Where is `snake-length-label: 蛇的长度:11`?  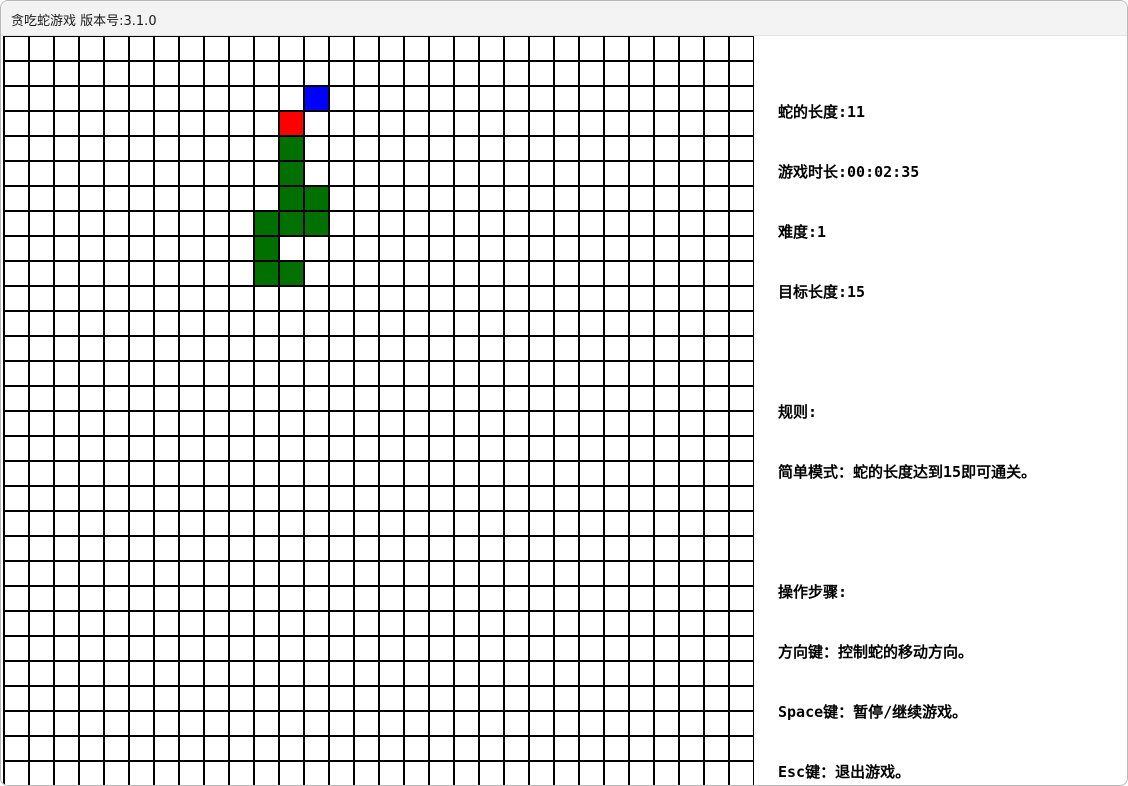
snake-length-label: 蛇的长度:11 is located at coordinates (822, 112).